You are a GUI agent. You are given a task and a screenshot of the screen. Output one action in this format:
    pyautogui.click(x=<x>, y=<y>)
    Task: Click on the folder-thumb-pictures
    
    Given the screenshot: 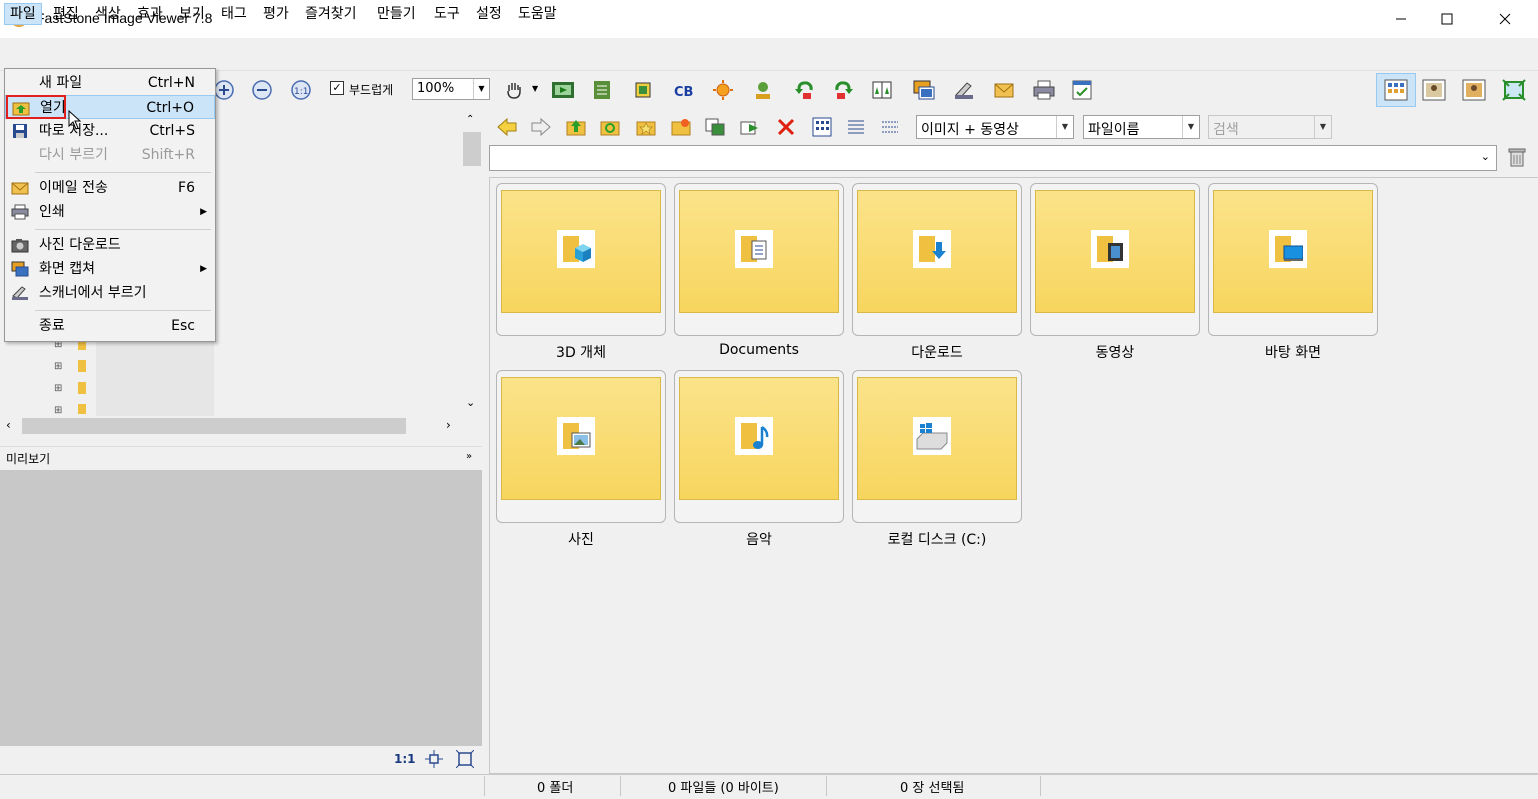 What is the action you would take?
    pyautogui.click(x=581, y=446)
    